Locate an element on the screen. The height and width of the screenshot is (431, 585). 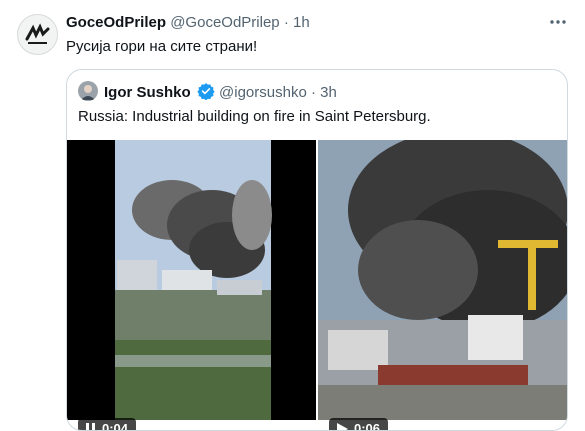
quoted-tweet-time: 3h is located at coordinates (328, 92).